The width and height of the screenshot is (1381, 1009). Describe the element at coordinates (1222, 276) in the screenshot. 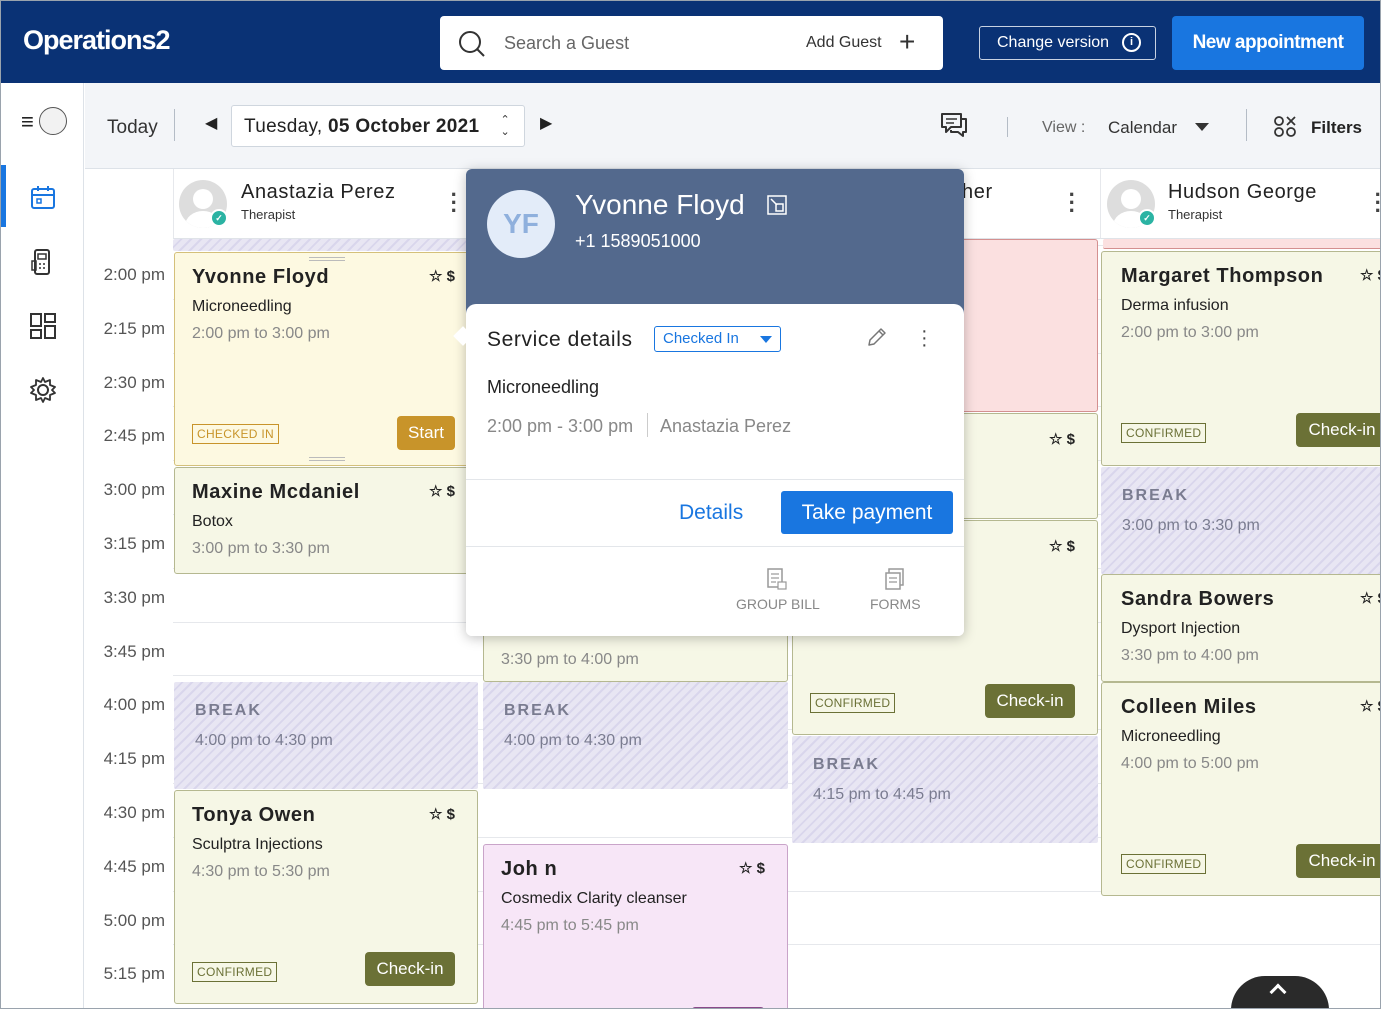

I see `guest-name: Margaret Thompson` at that location.